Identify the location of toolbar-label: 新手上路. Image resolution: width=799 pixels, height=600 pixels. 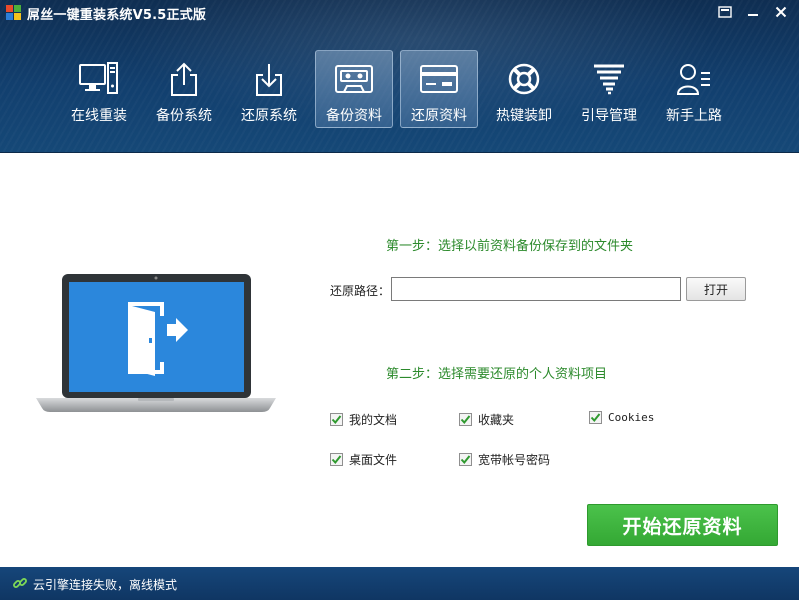
(694, 116).